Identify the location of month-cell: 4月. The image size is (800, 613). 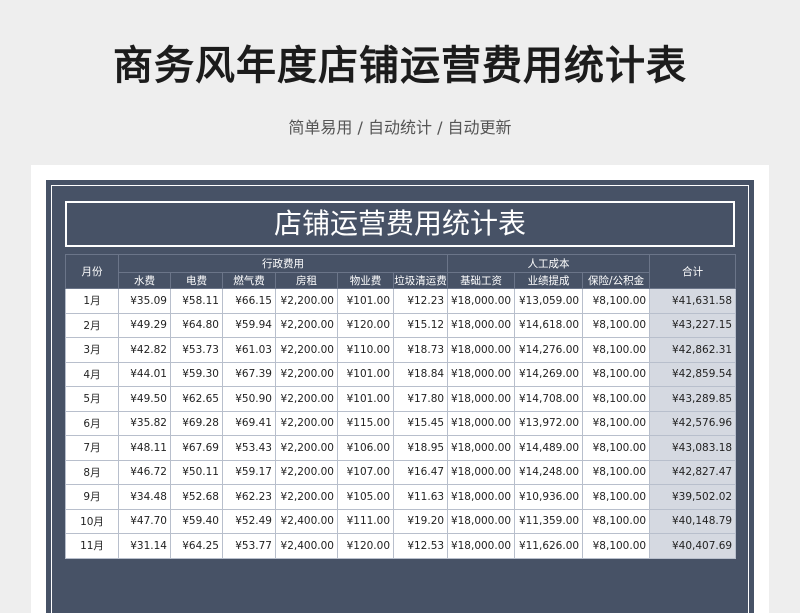
(92, 374).